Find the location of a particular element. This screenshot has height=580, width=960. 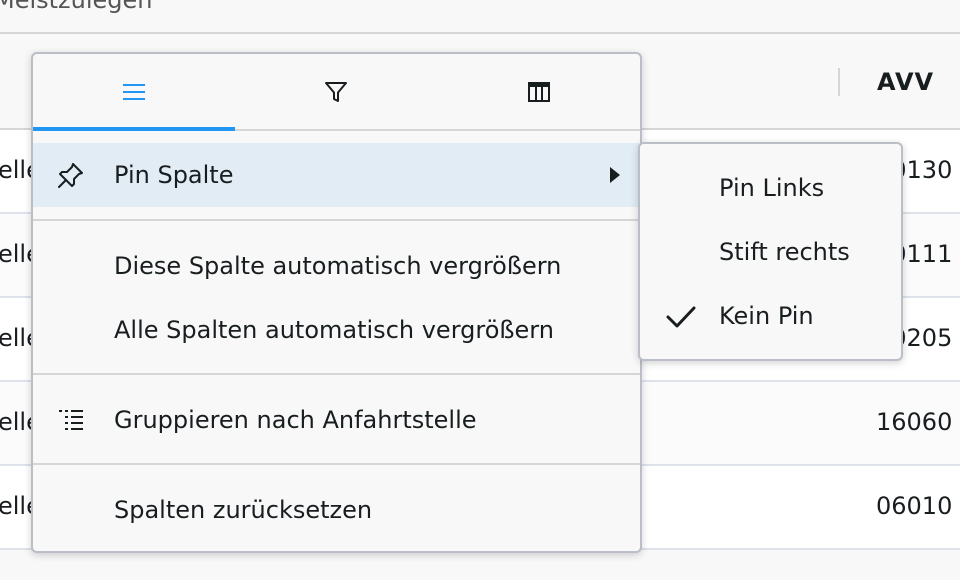

menu-item-label: Diese Spalte automatisch vergrößern is located at coordinates (338, 266).